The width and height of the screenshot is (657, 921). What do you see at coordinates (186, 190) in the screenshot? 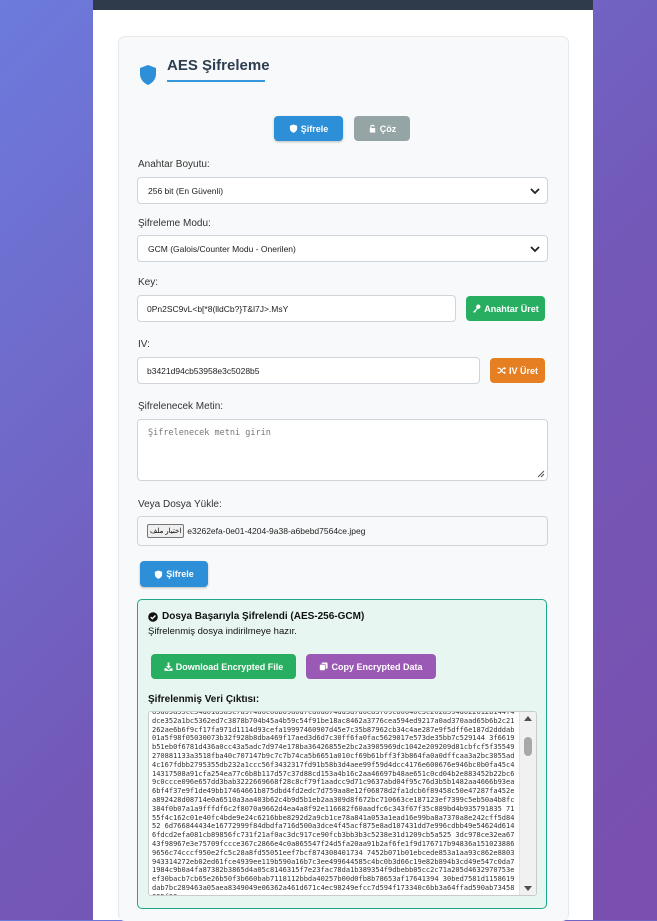
I see `key-size-value: 256 bit (En Güvenli)` at bounding box center [186, 190].